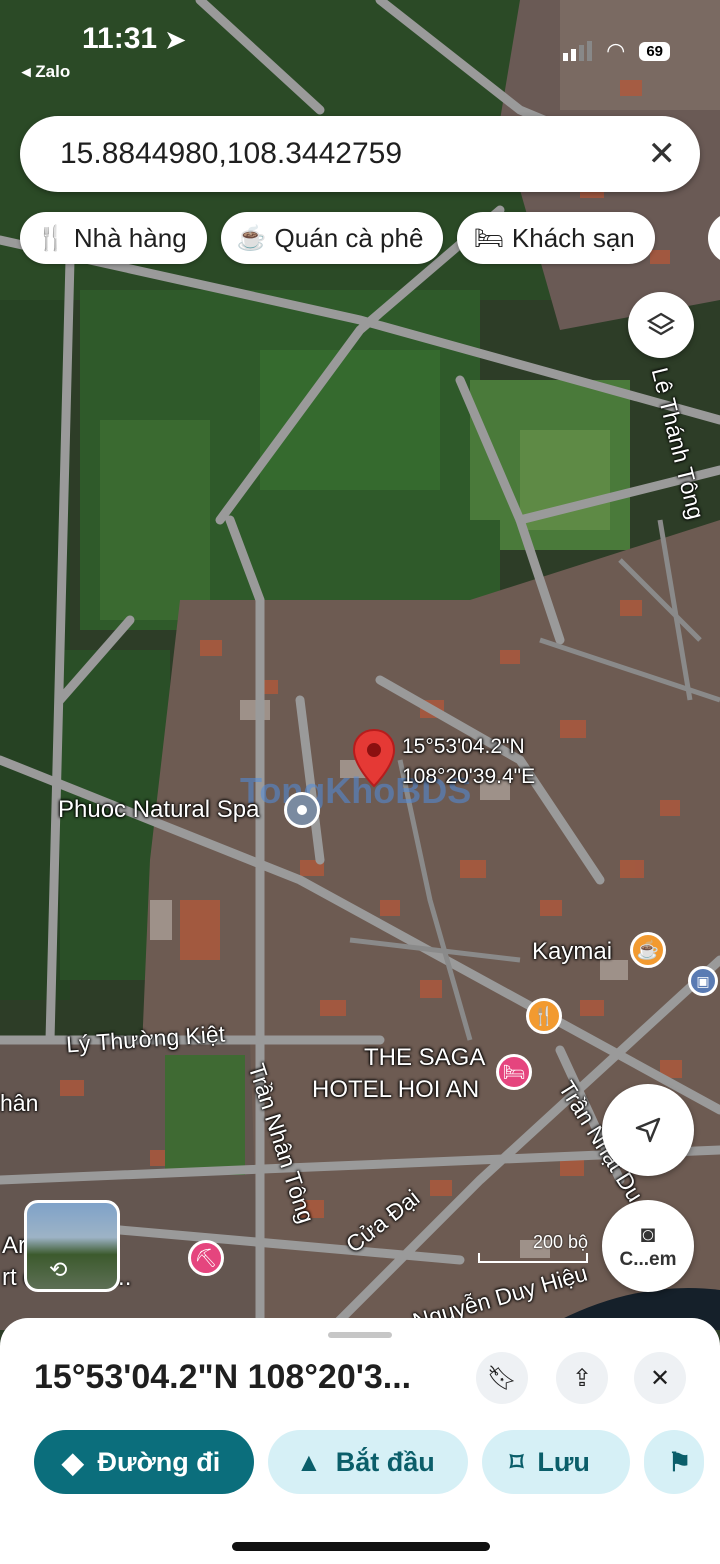 The image size is (720, 1564). What do you see at coordinates (159, 1461) in the screenshot?
I see `directions-label: Đường đi` at bounding box center [159, 1461].